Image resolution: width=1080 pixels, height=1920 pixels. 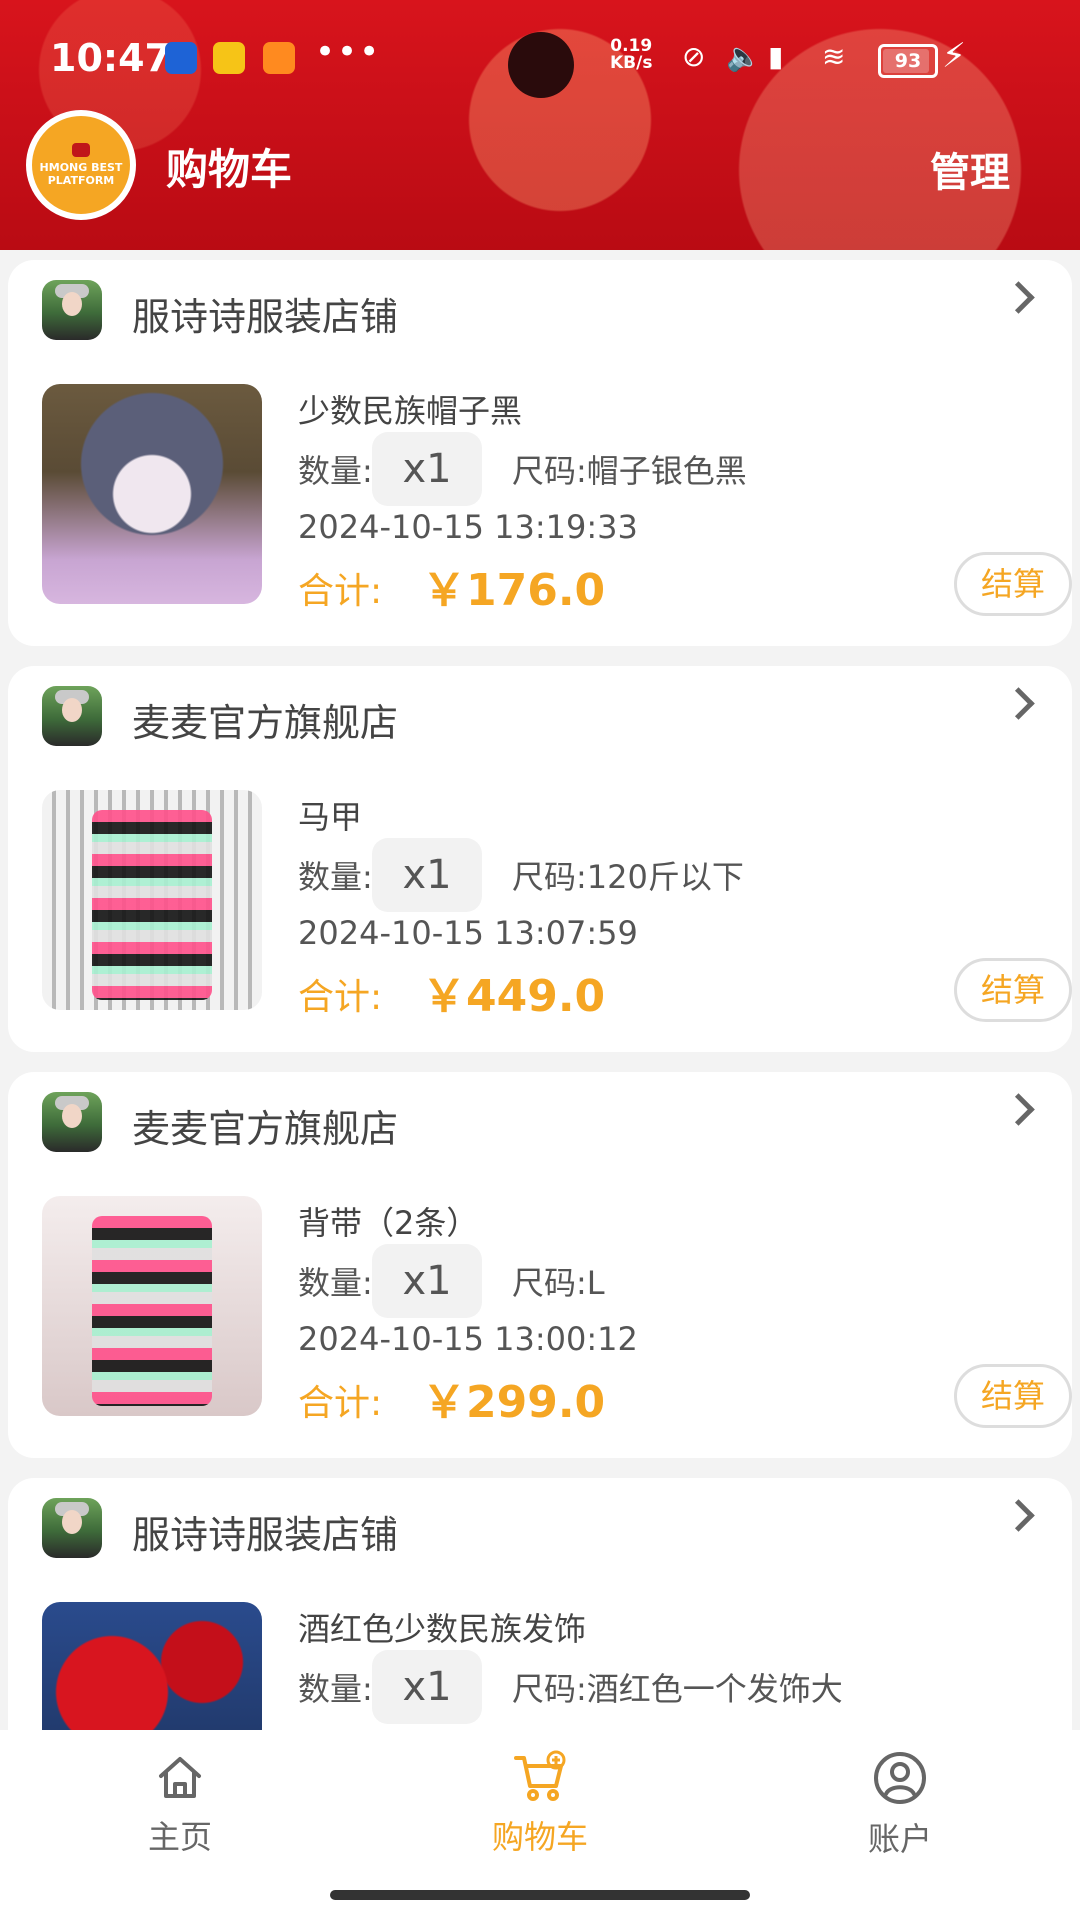 What do you see at coordinates (540, 1804) in the screenshot?
I see `nav-cart: 购物车` at bounding box center [540, 1804].